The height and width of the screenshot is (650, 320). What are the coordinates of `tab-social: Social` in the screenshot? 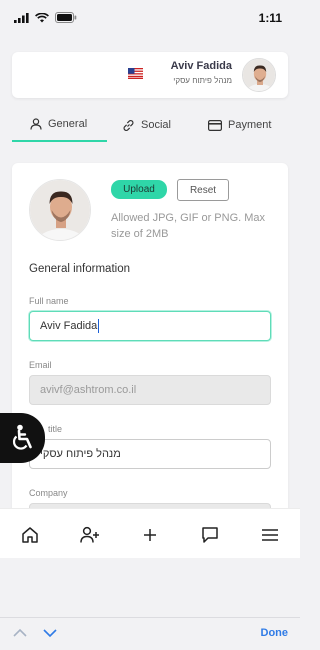 It's located at (157, 125).